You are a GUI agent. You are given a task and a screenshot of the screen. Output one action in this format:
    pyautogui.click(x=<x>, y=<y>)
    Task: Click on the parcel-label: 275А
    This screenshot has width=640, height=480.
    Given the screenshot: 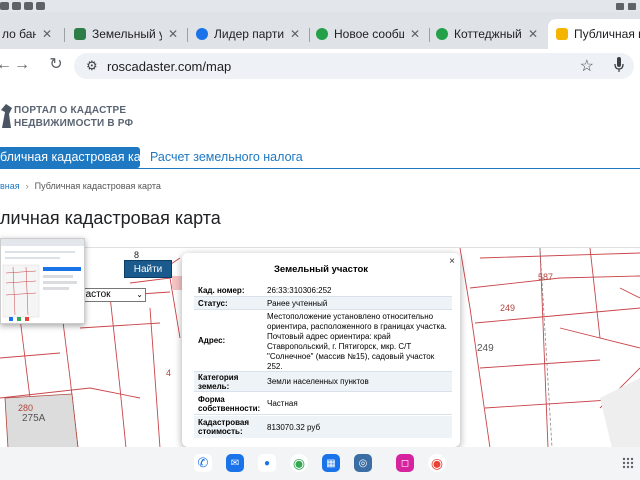 What is the action you would take?
    pyautogui.click(x=34, y=418)
    